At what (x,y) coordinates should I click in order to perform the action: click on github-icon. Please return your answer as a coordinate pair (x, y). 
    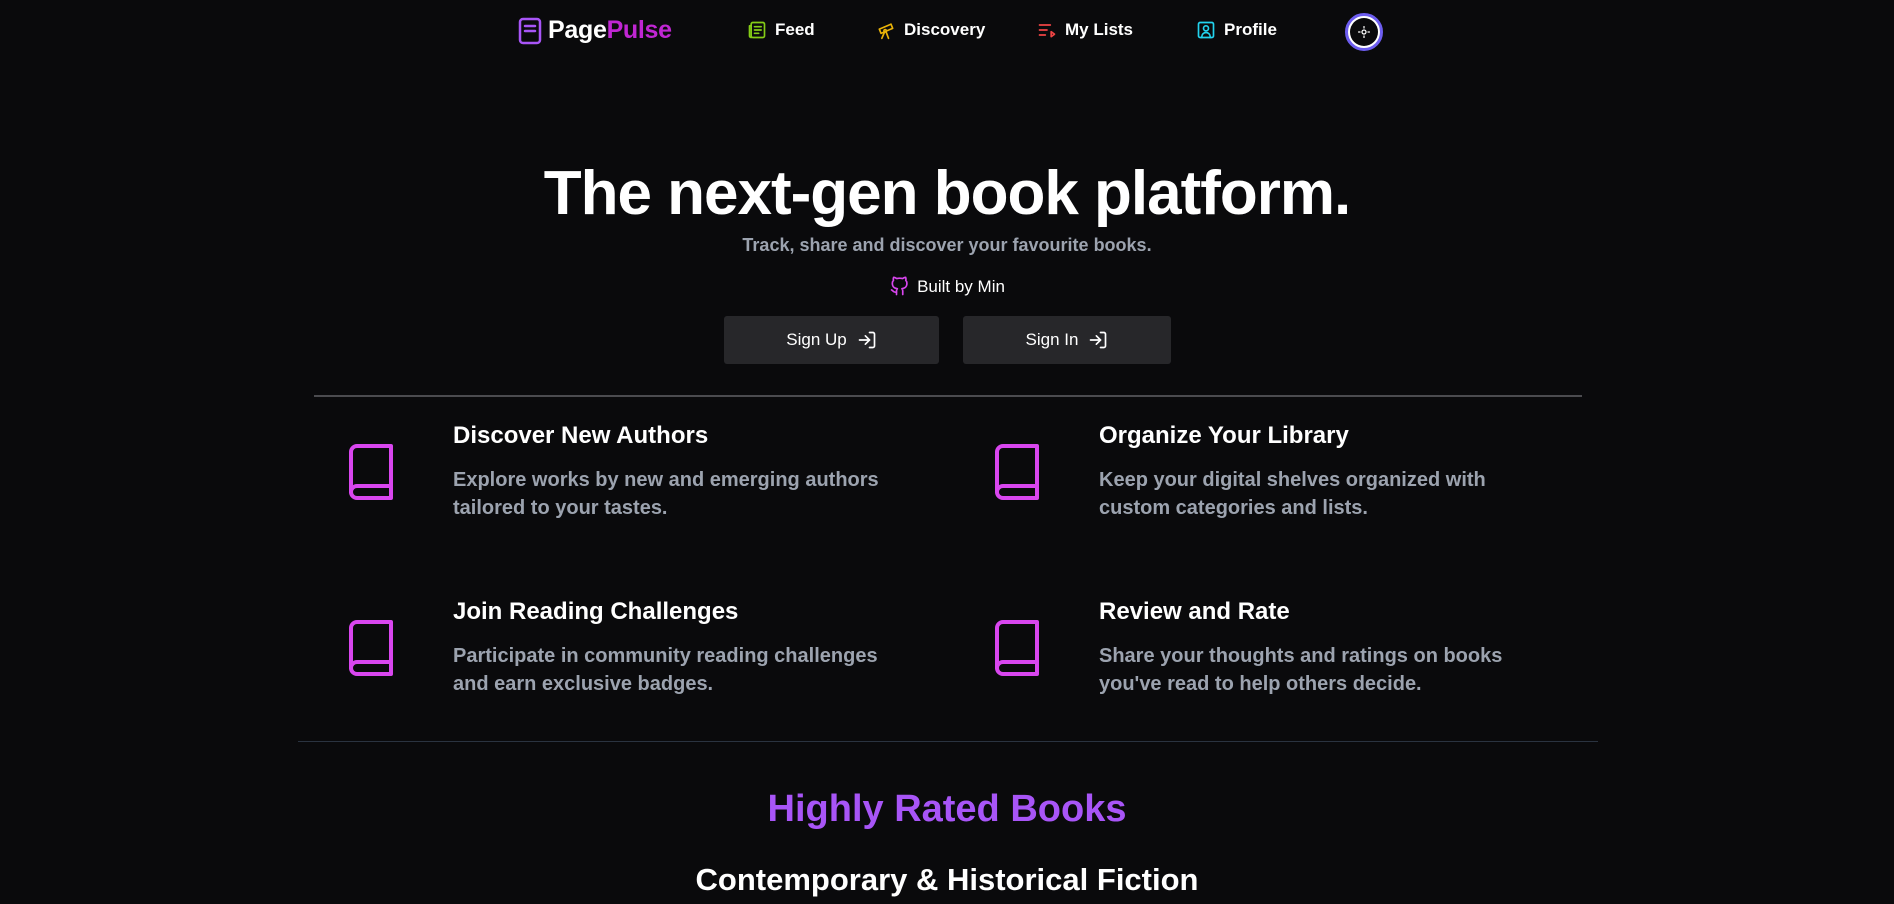
    Looking at the image, I should click on (899, 286).